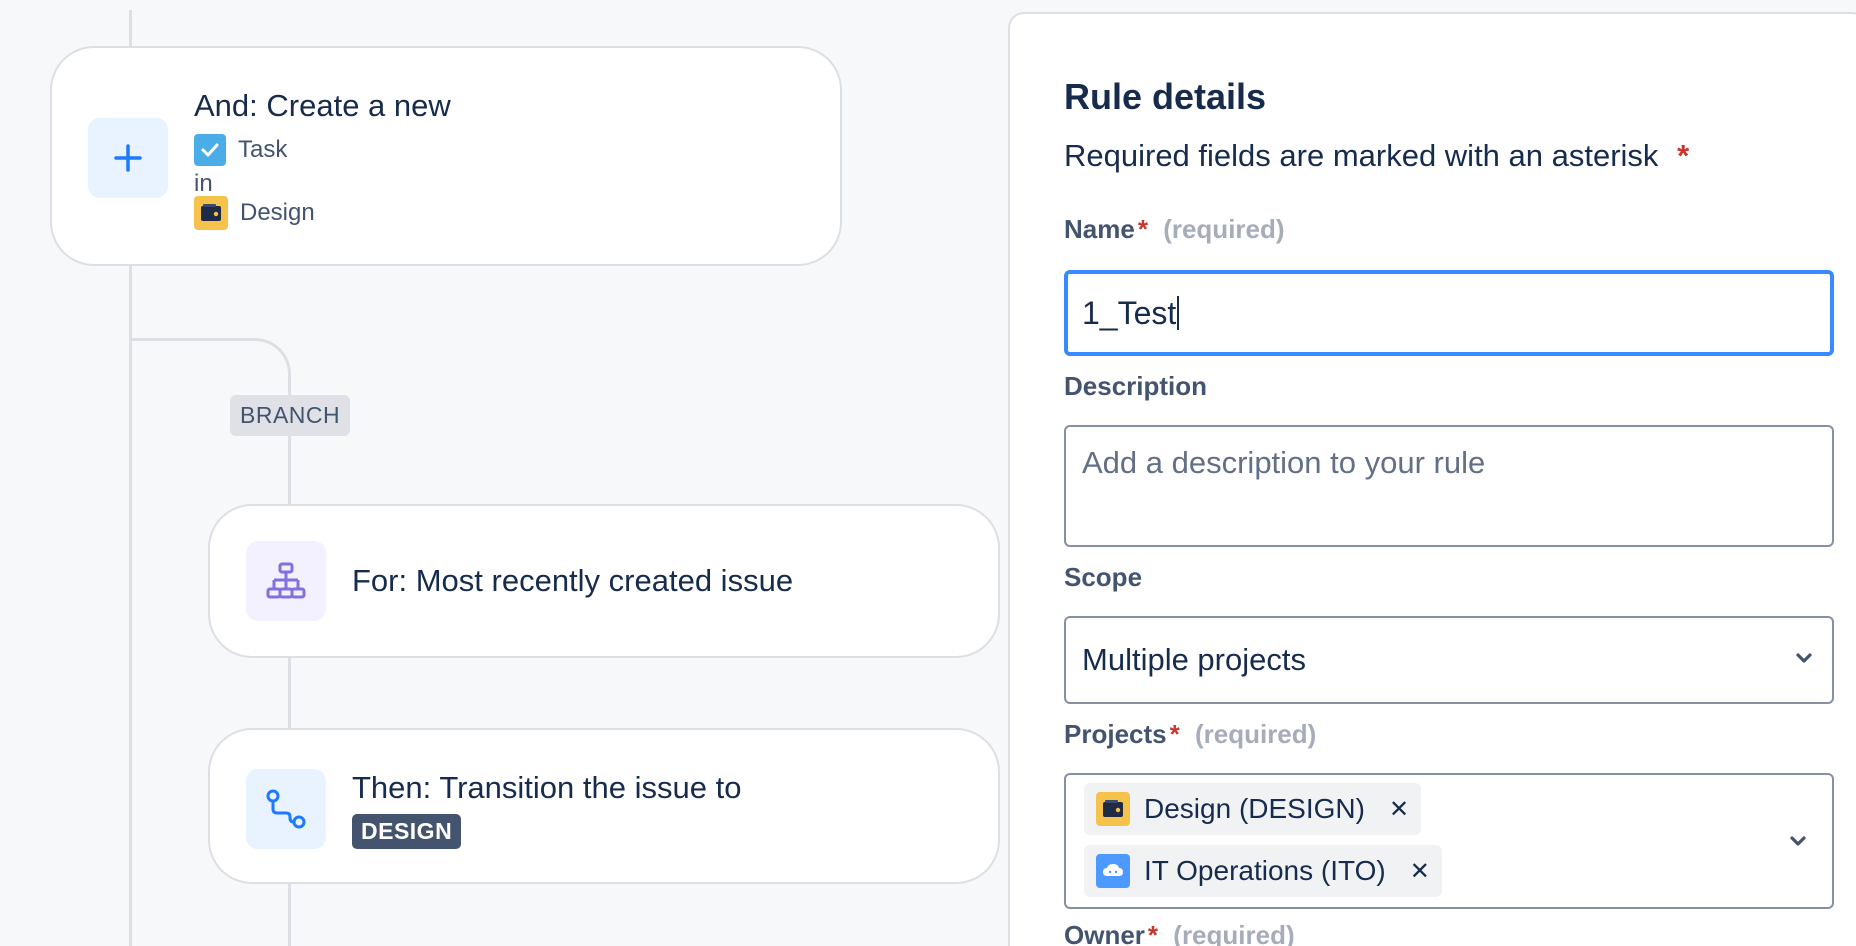 The width and height of the screenshot is (1856, 946). Describe the element at coordinates (1115, 734) in the screenshot. I see `projects-label-text: Projects` at that location.